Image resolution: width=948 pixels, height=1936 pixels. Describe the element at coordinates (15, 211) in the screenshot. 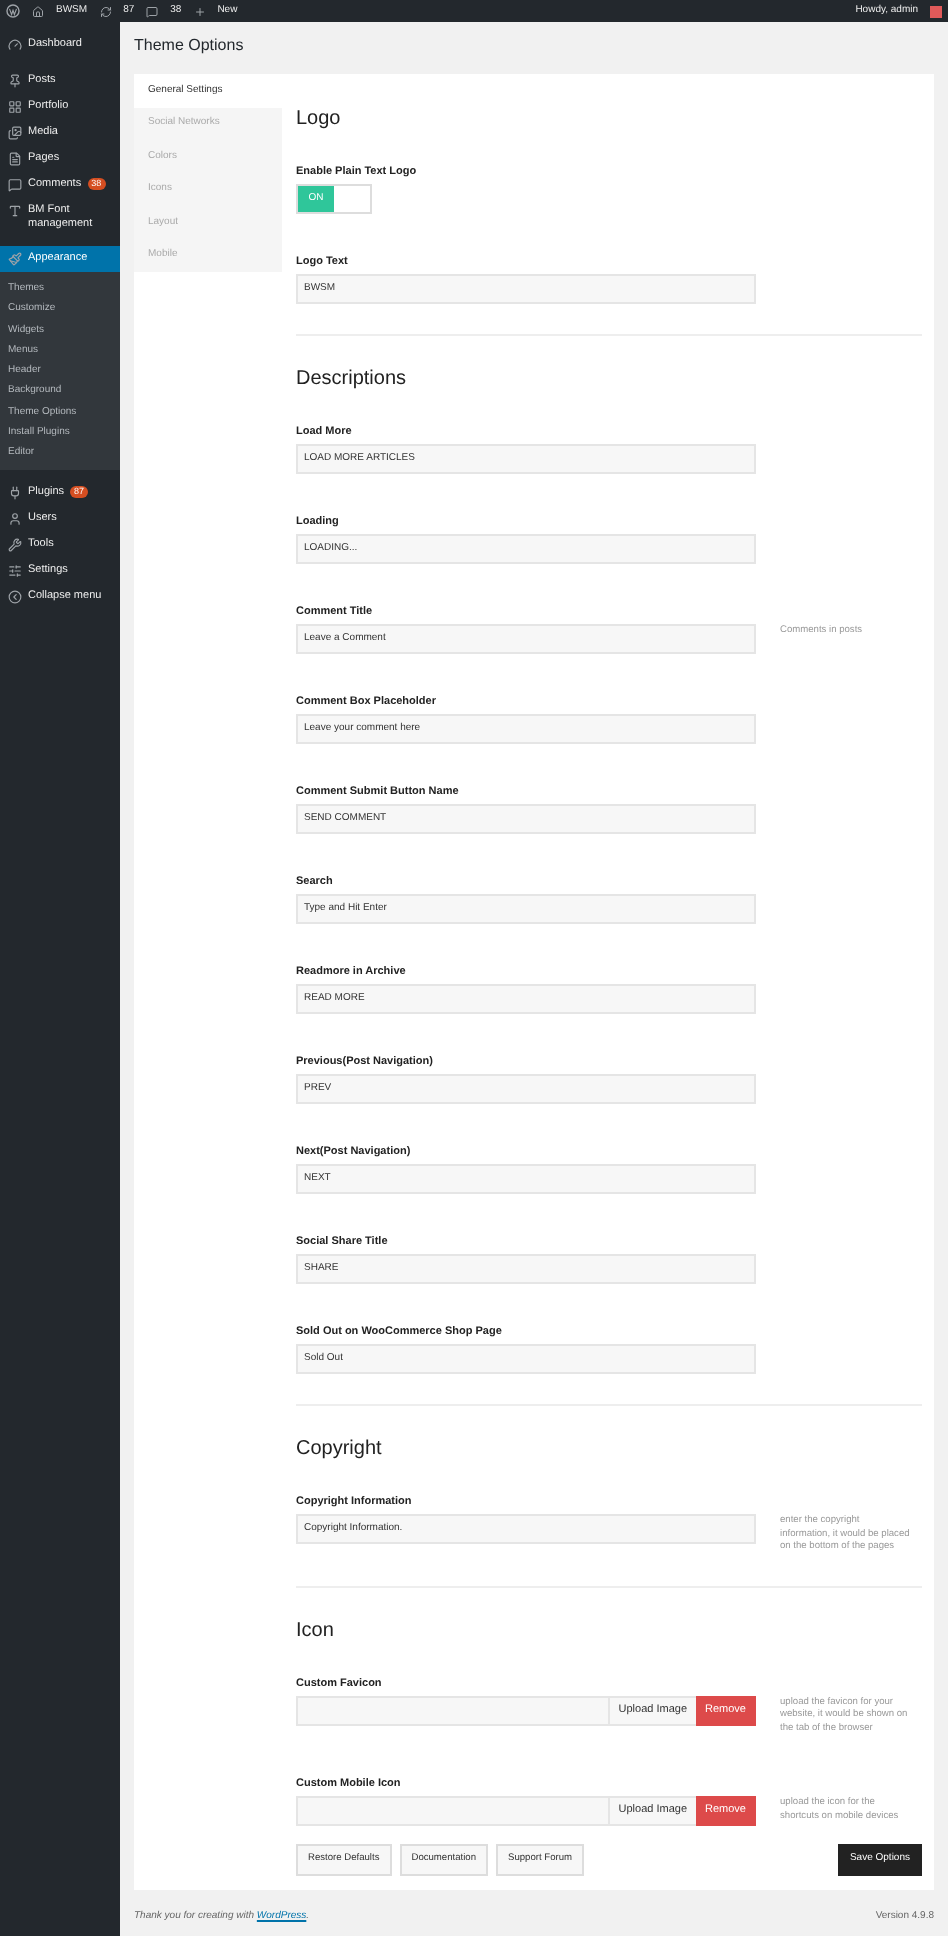

I see `letter-icon` at that location.